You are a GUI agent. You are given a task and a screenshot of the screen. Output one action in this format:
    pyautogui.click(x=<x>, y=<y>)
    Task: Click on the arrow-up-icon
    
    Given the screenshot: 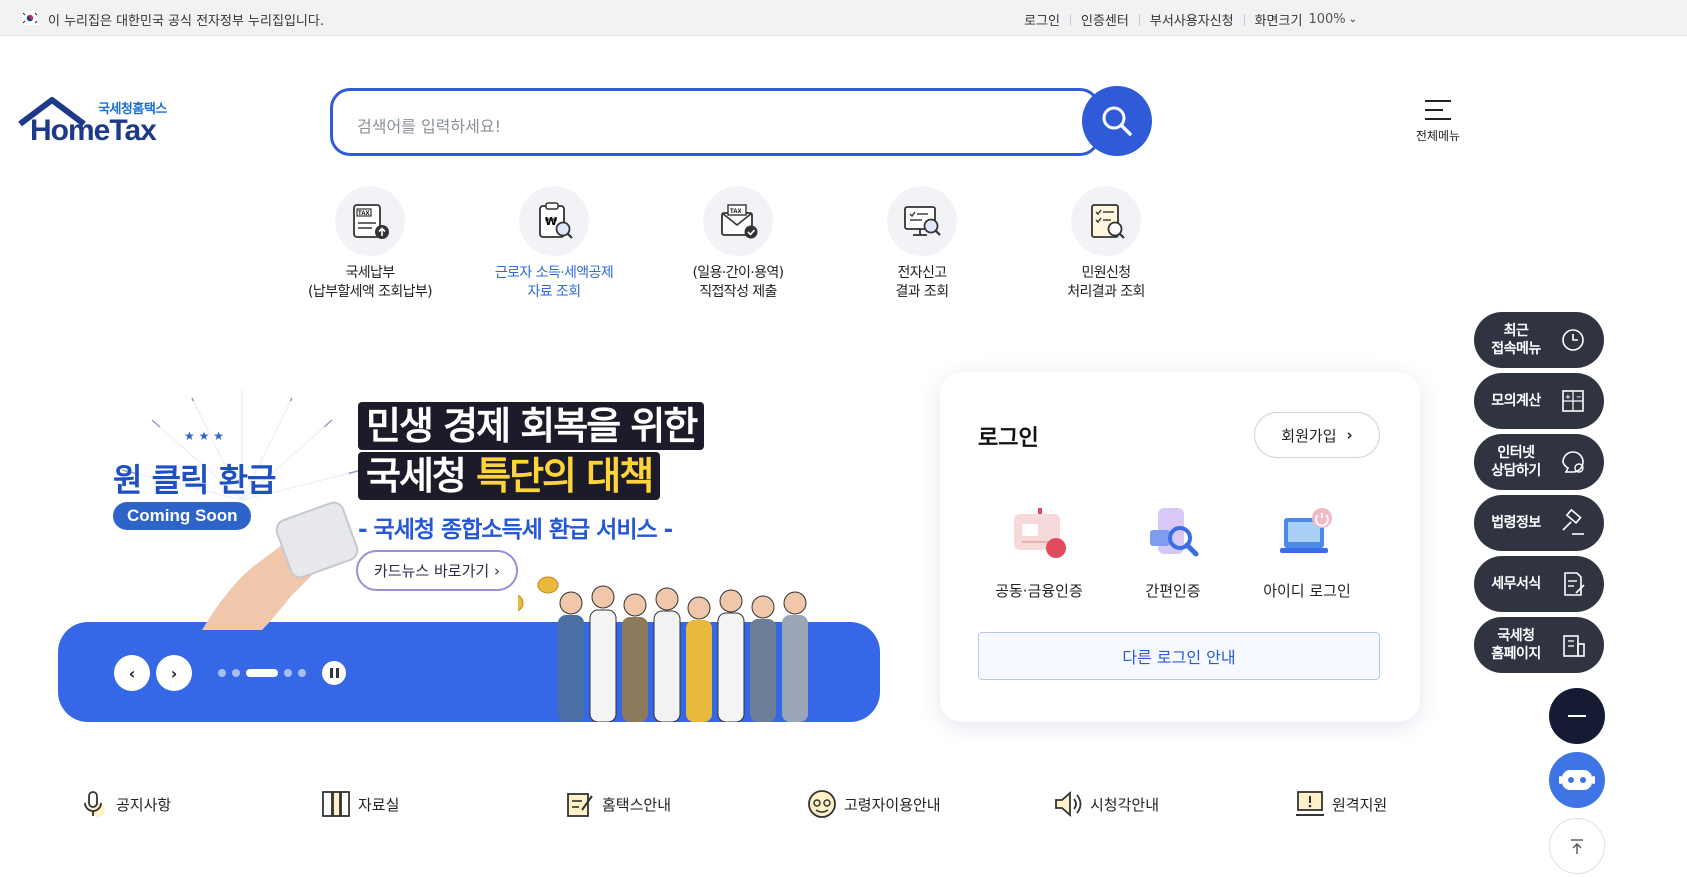 What is the action you would take?
    pyautogui.click(x=1577, y=846)
    